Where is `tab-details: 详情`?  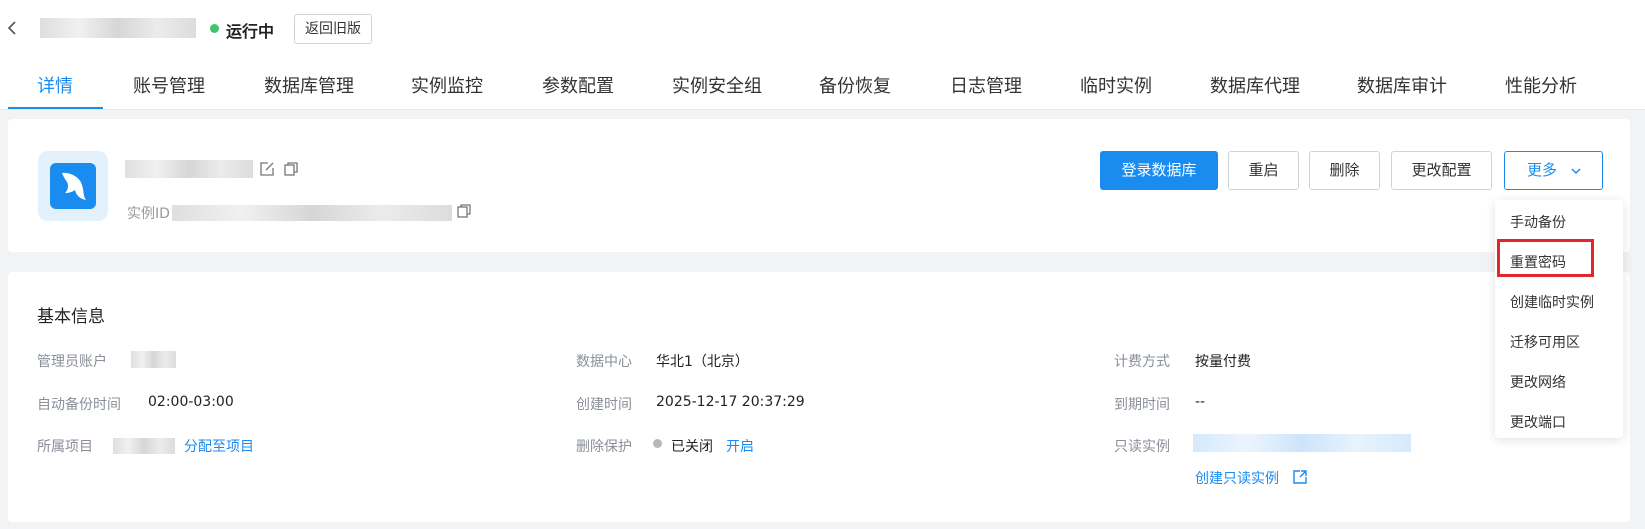 tab-details: 详情 is located at coordinates (55, 85).